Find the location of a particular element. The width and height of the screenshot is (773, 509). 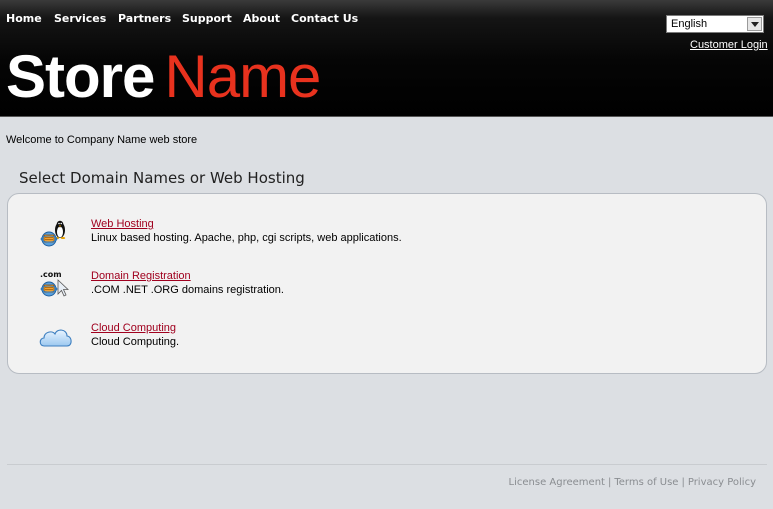

nav-home: Home is located at coordinates (24, 18).